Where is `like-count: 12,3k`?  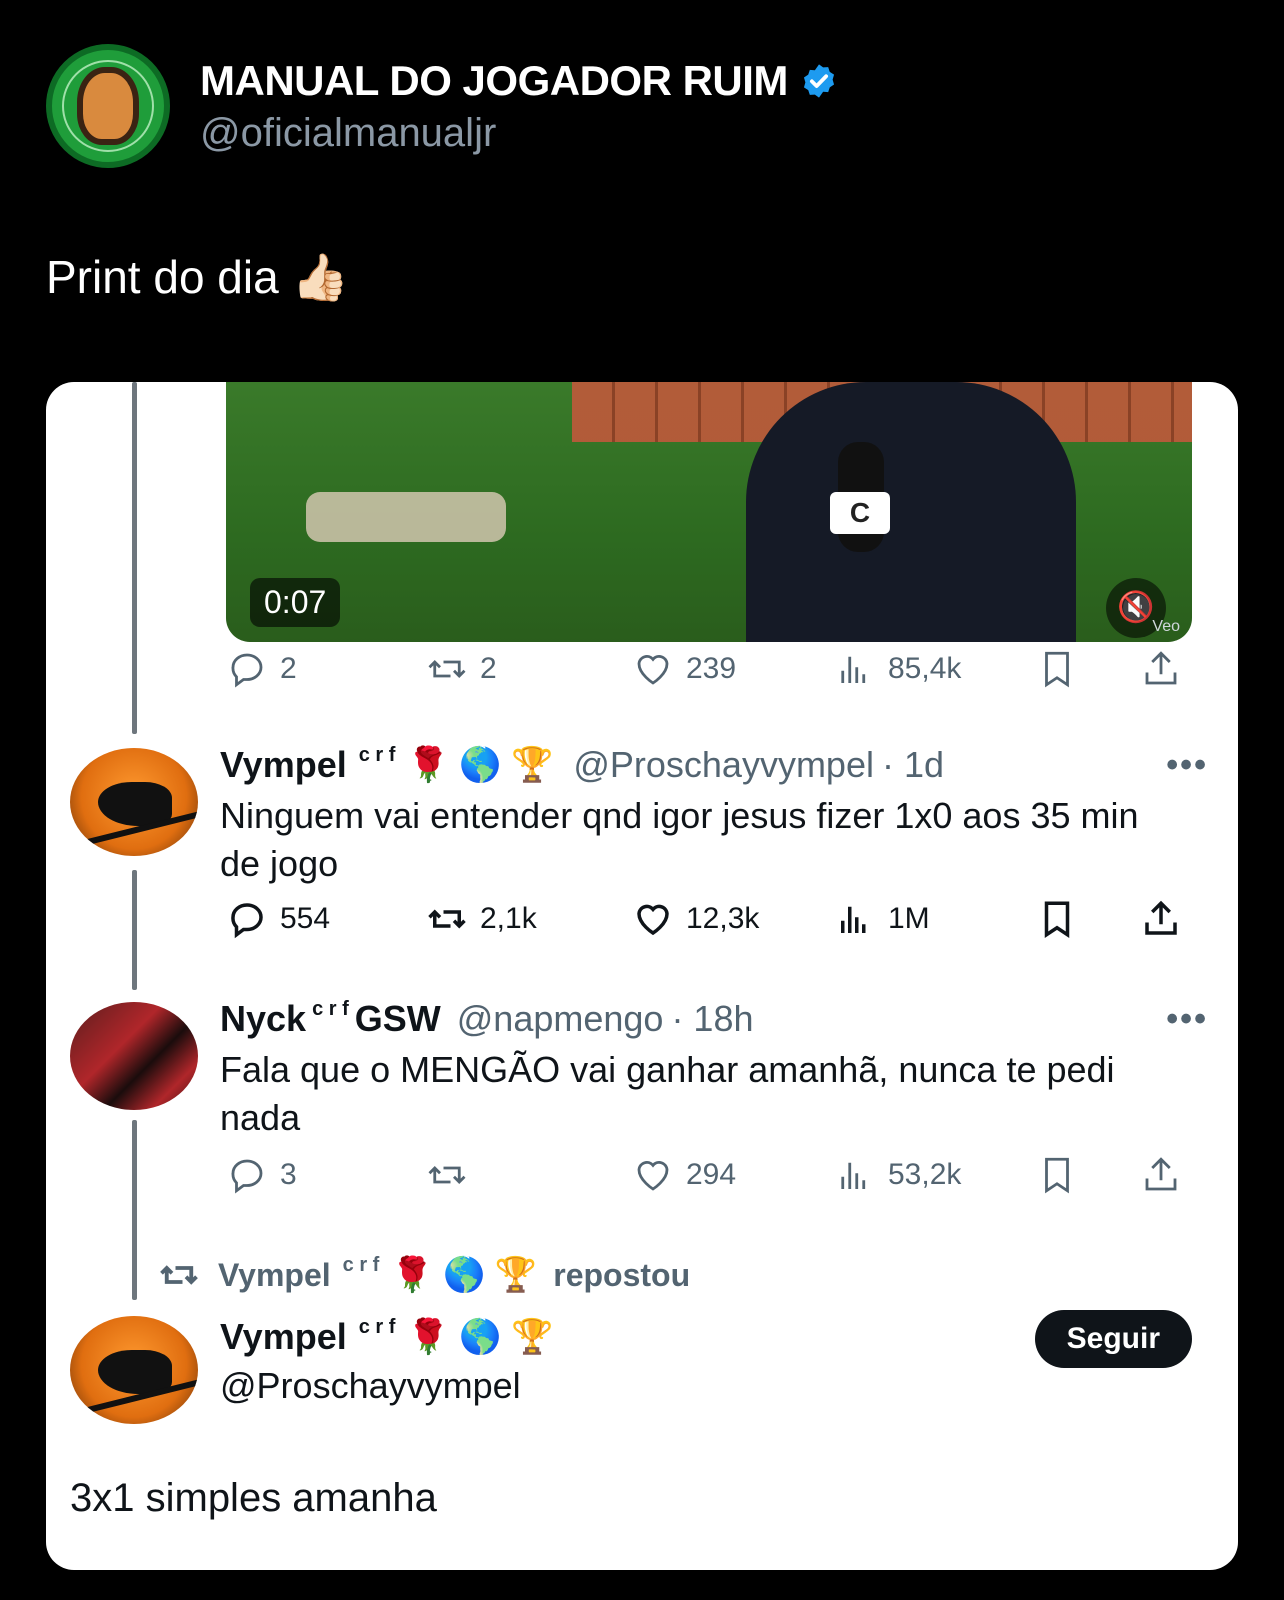
like-count: 12,3k is located at coordinates (723, 918).